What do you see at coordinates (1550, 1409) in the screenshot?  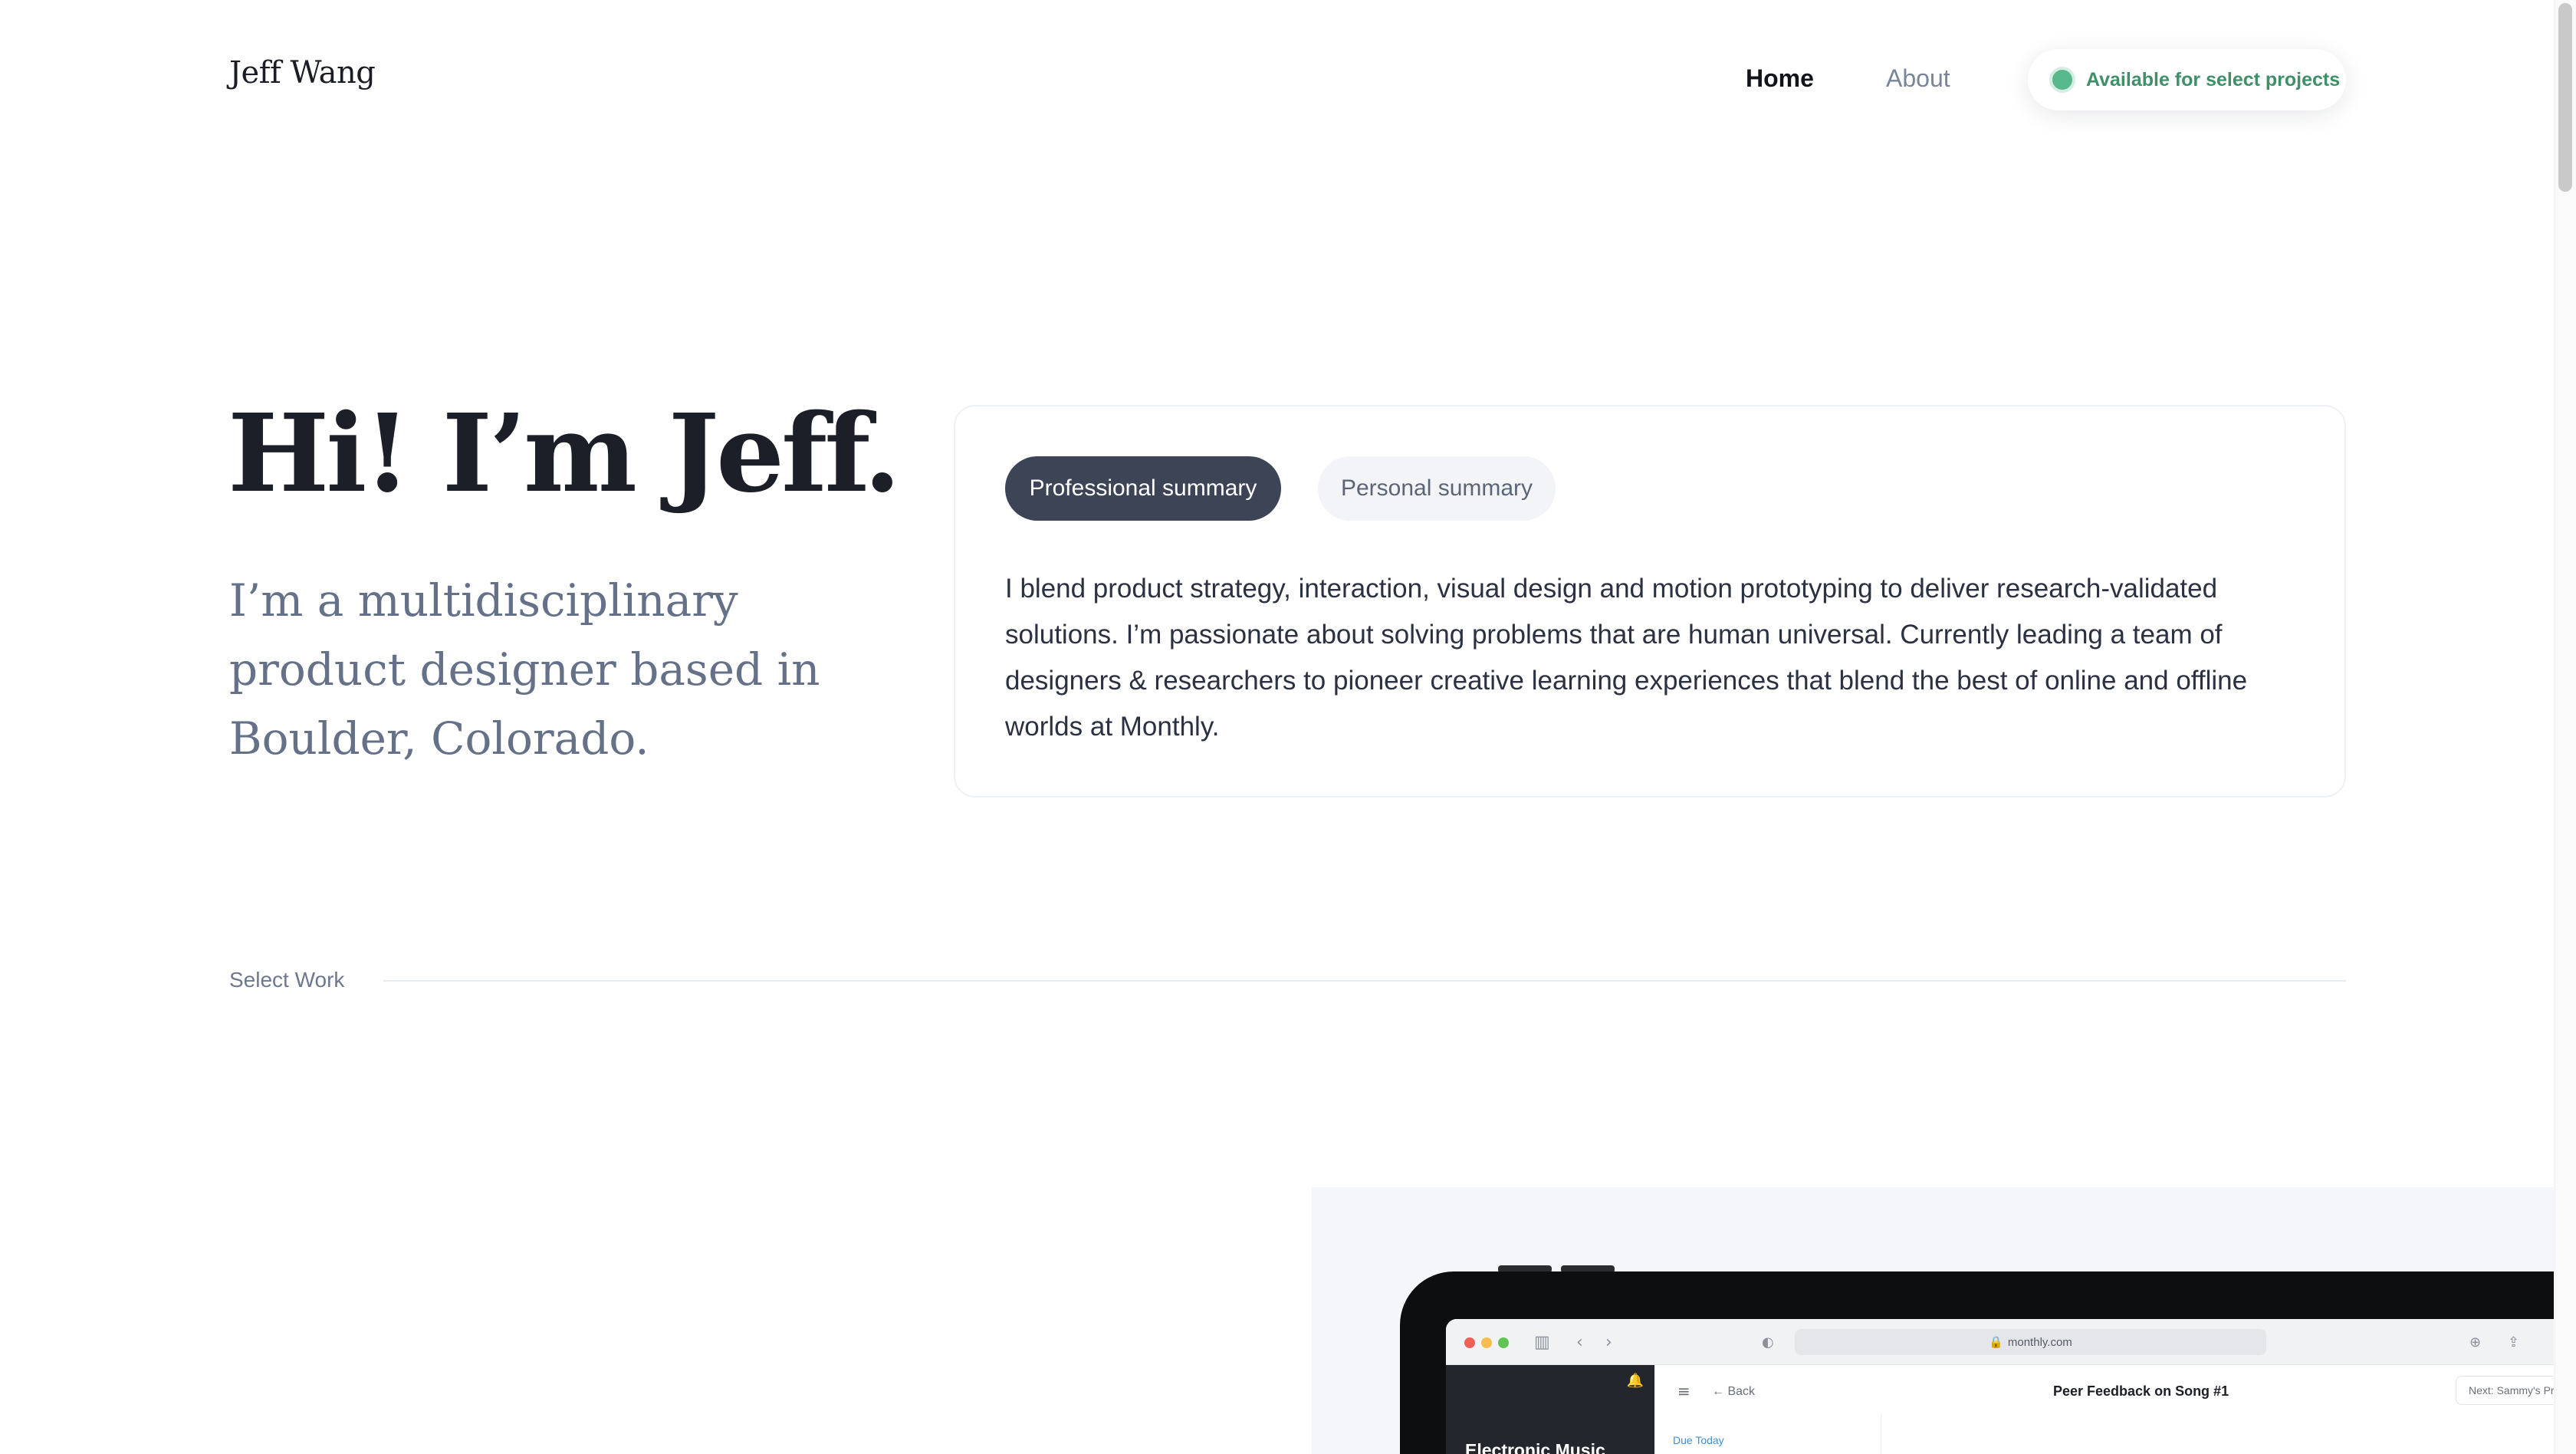 I see `app-sidebar: 🔔 Electronic Music` at bounding box center [1550, 1409].